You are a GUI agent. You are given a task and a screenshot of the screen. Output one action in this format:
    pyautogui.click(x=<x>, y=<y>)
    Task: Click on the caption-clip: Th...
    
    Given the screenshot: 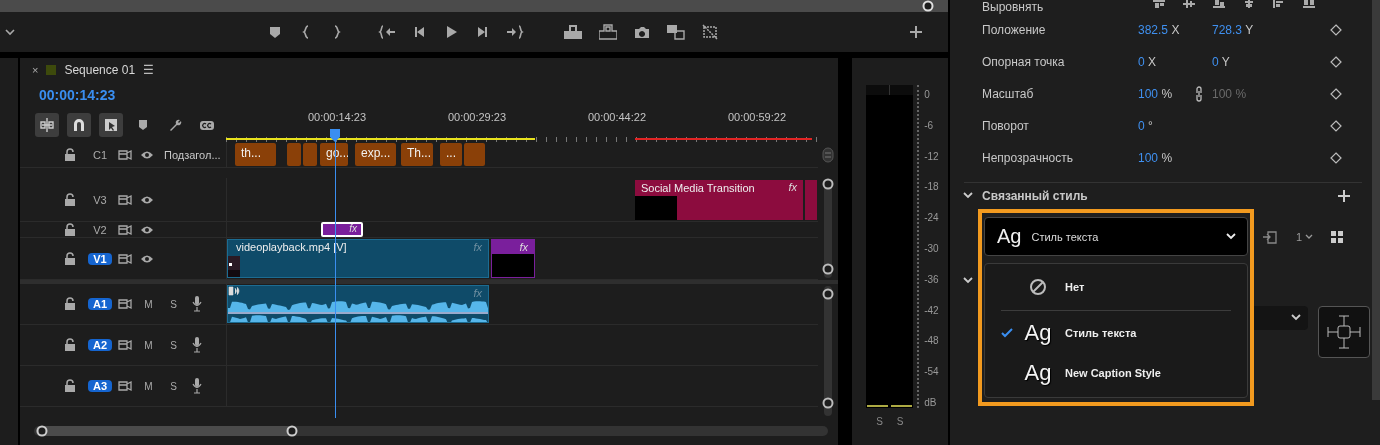 What is the action you would take?
    pyautogui.click(x=416, y=154)
    